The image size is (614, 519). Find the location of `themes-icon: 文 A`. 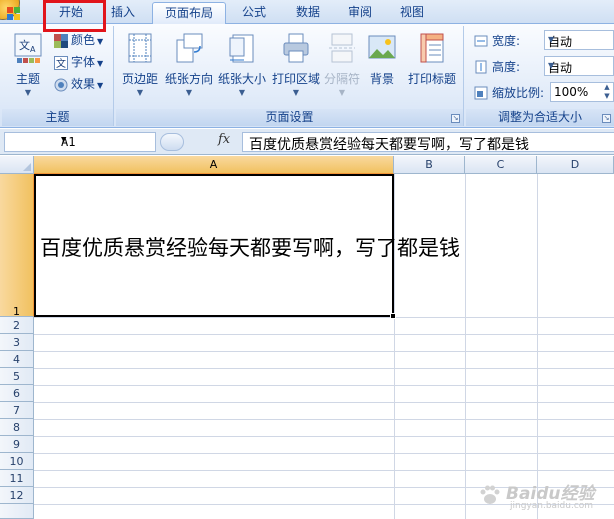

themes-icon: 文 A is located at coordinates (28, 48).